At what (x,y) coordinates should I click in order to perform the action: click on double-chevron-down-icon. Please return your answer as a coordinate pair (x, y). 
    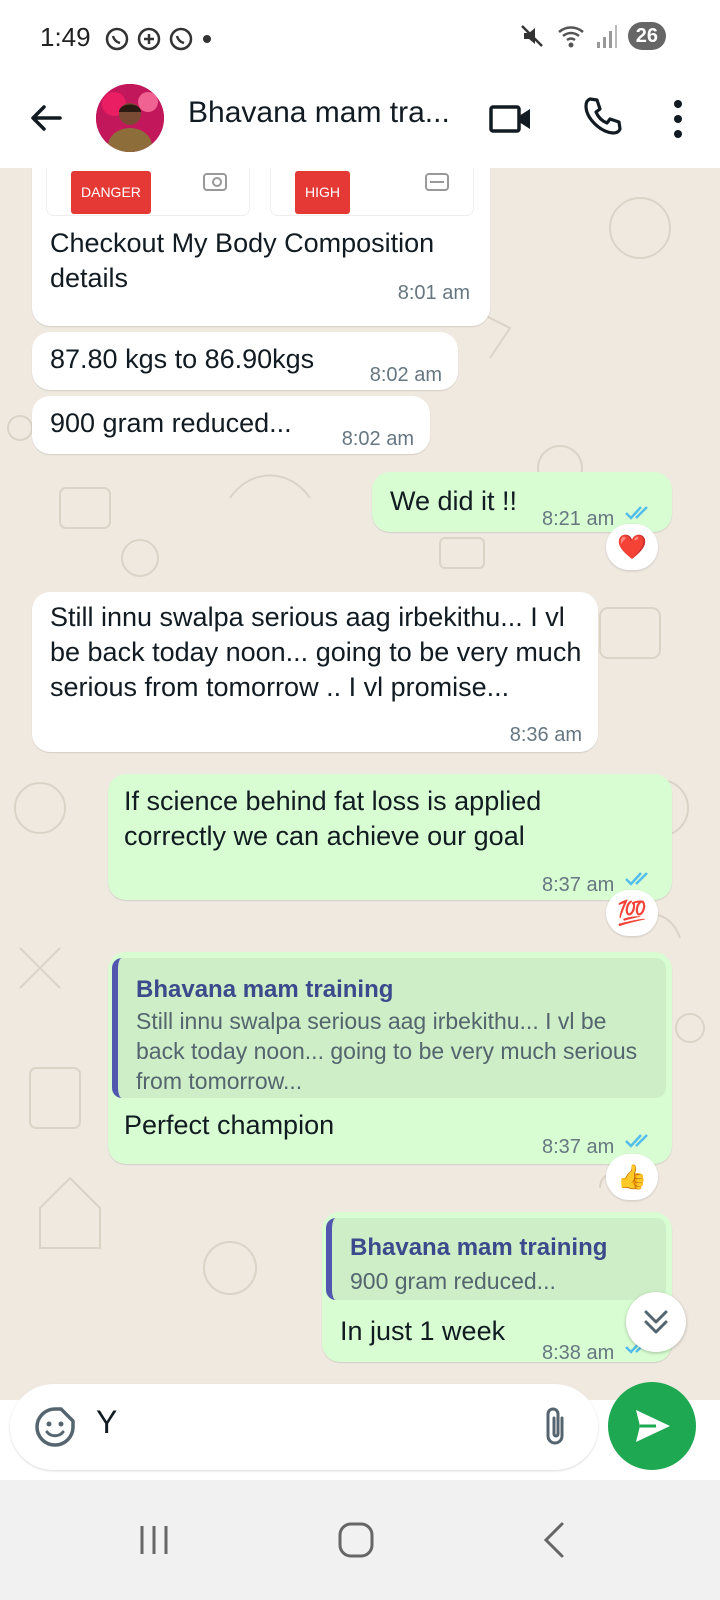
    Looking at the image, I should click on (656, 1322).